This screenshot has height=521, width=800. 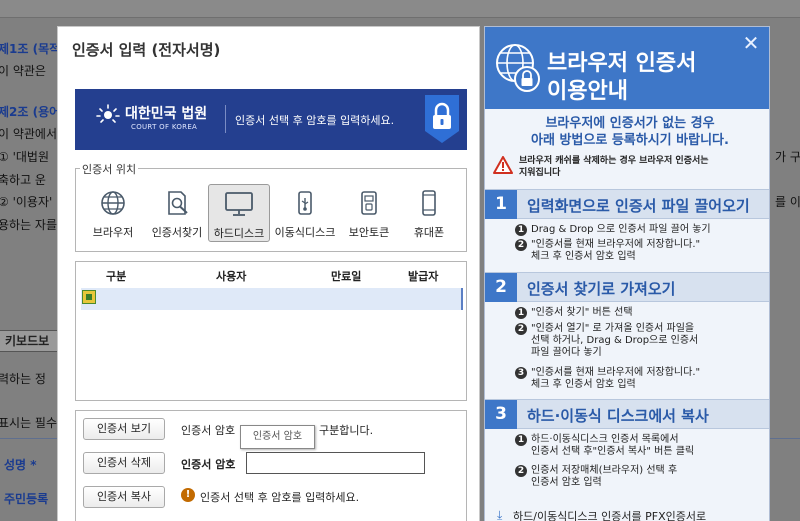 What do you see at coordinates (787, 157) in the screenshot?
I see `bg-right-text-1: 가 구` at bounding box center [787, 157].